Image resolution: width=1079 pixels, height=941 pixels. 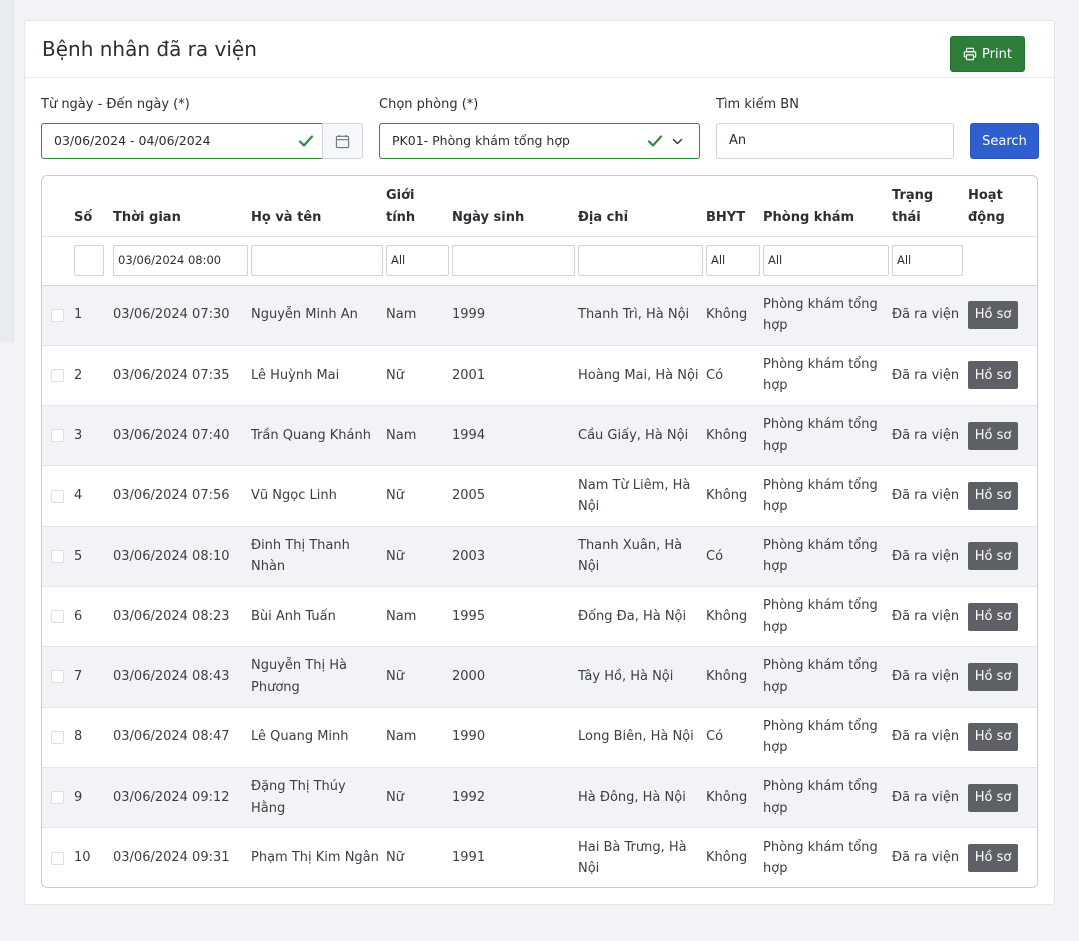 I want to click on room-select: PK01- Phòng khám tổng hợp, so click(x=539, y=141).